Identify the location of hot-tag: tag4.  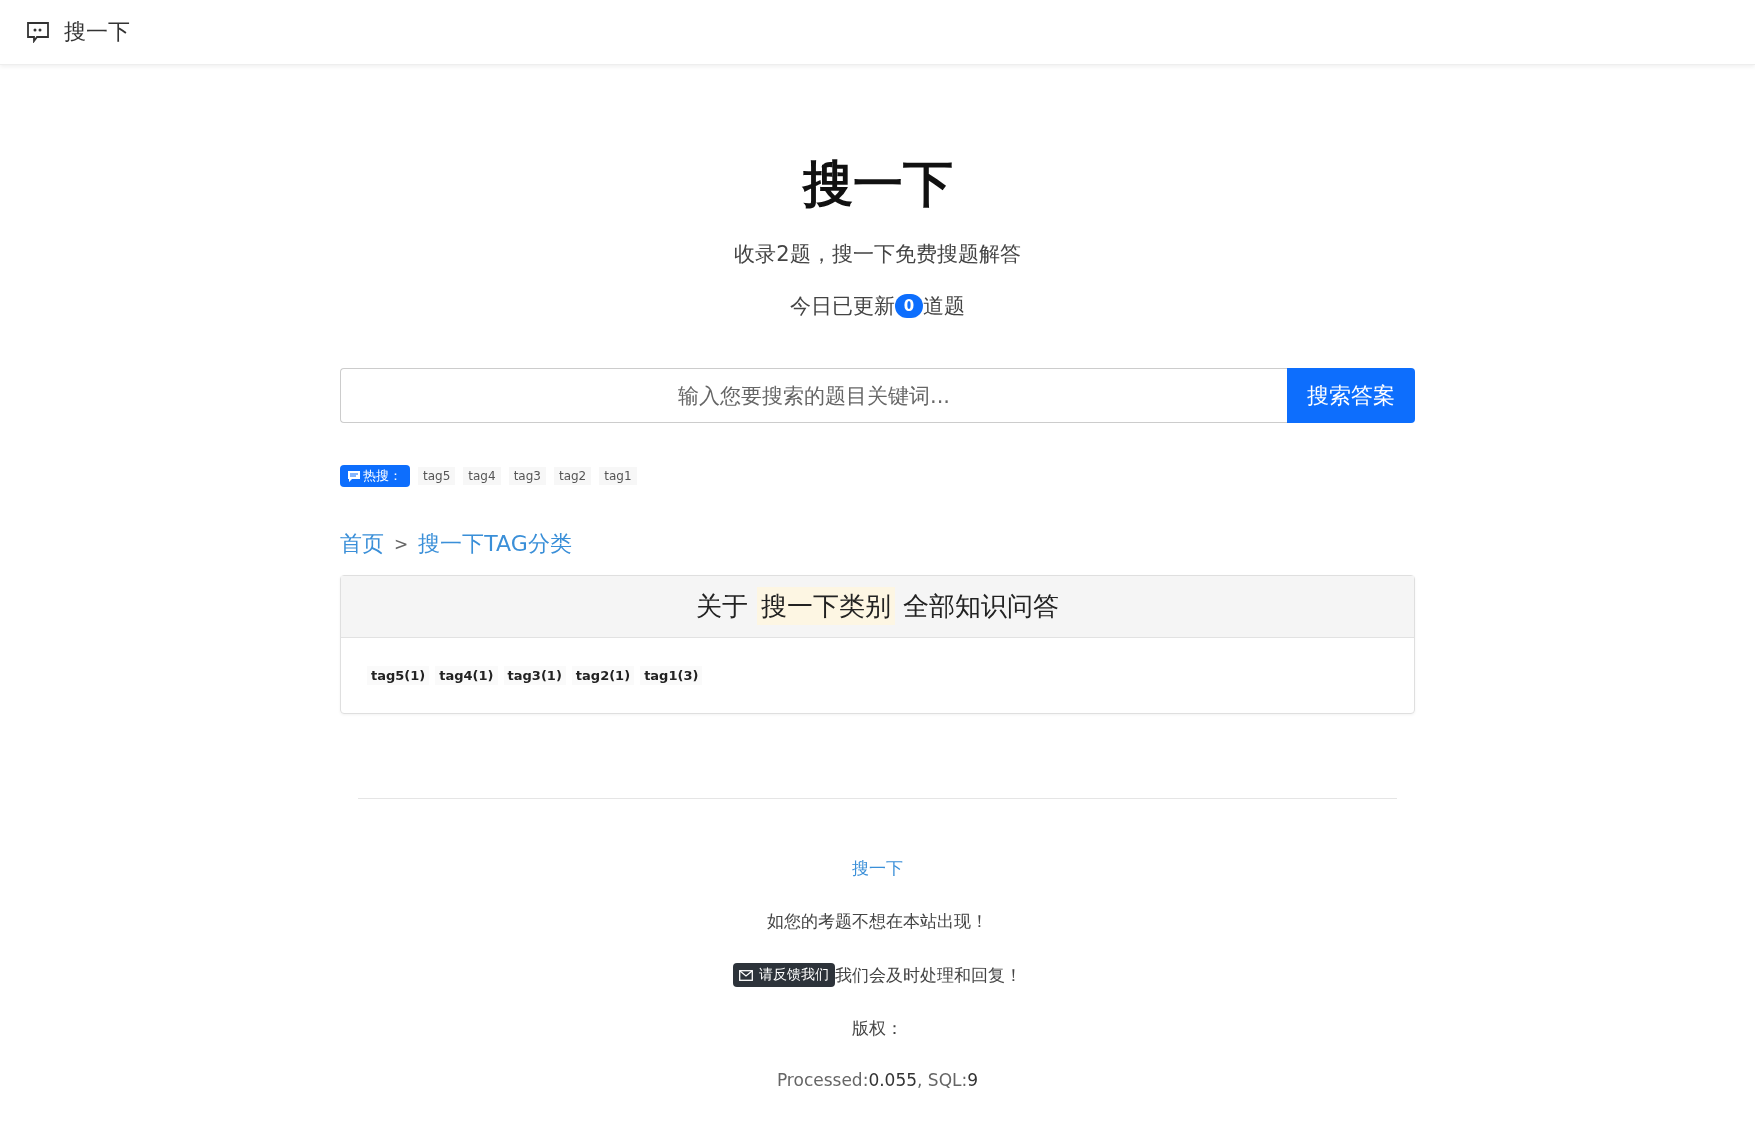
(482, 476).